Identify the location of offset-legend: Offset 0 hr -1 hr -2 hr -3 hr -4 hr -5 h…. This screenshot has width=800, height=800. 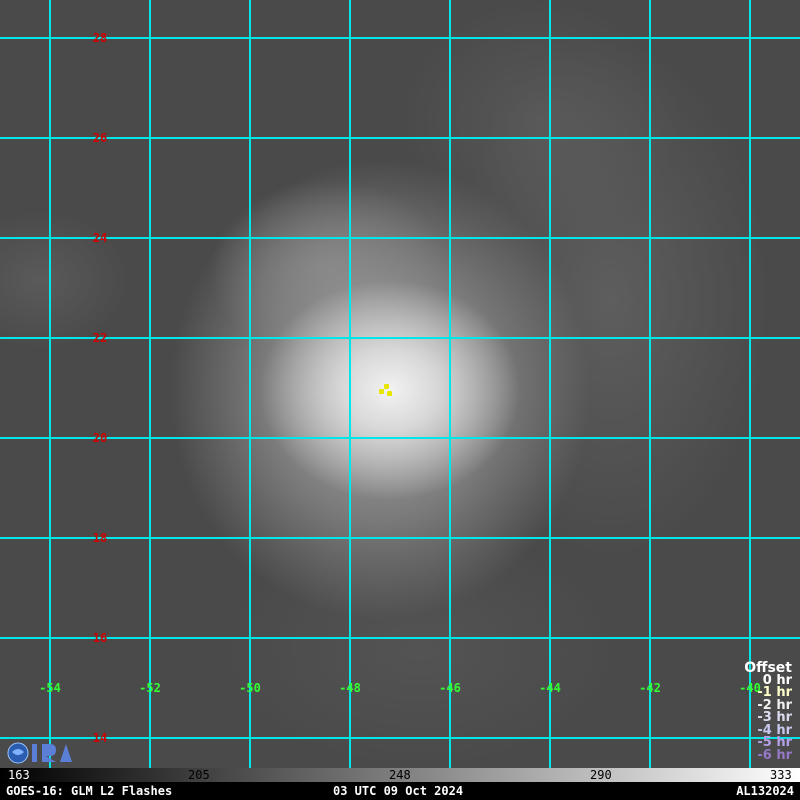
(768, 712).